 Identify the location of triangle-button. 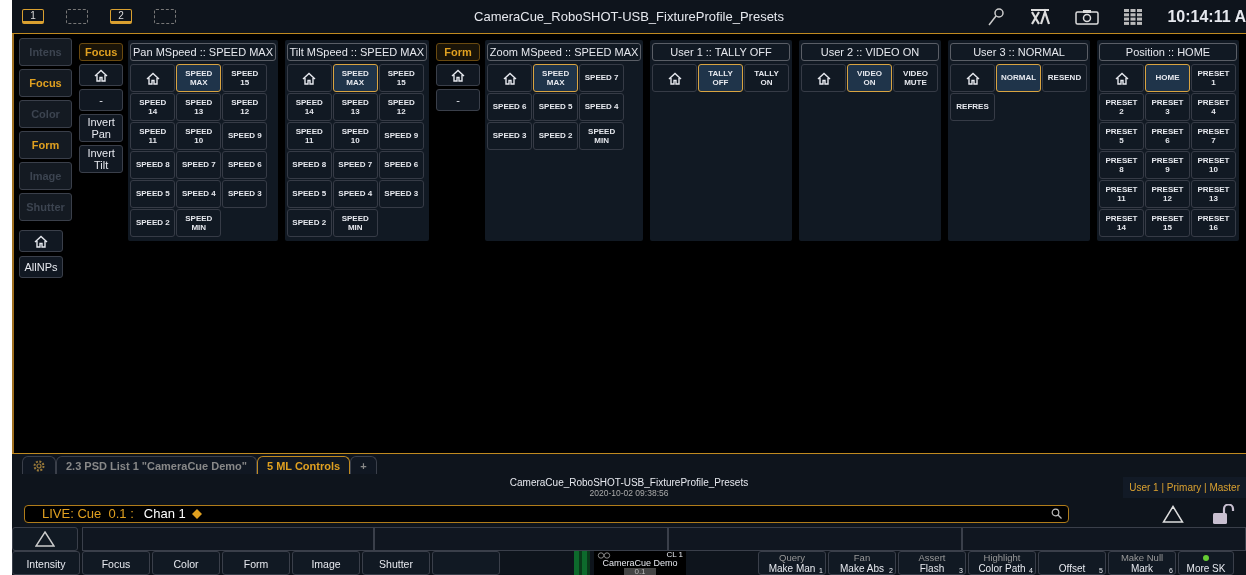
(45, 539).